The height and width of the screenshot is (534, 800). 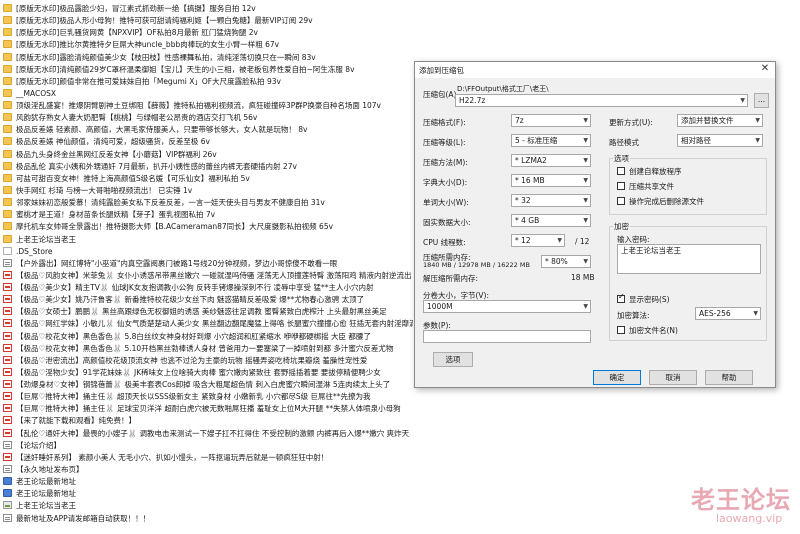 What do you see at coordinates (720, 140) in the screenshot?
I see `path-mode-select: 相对路径 ▼` at bounding box center [720, 140].